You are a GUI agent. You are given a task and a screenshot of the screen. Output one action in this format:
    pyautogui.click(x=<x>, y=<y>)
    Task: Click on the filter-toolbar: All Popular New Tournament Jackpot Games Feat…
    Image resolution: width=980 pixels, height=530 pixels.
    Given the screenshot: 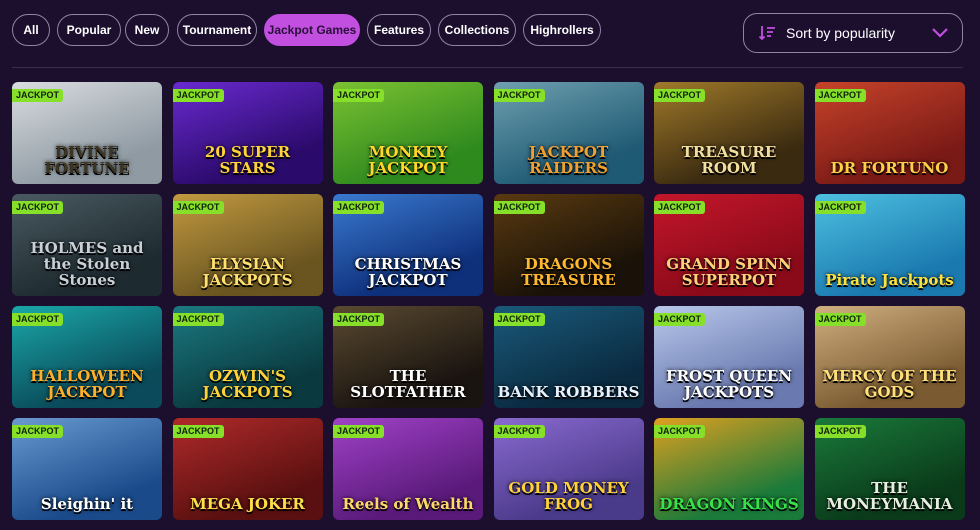 What is the action you would take?
    pyautogui.click(x=490, y=34)
    